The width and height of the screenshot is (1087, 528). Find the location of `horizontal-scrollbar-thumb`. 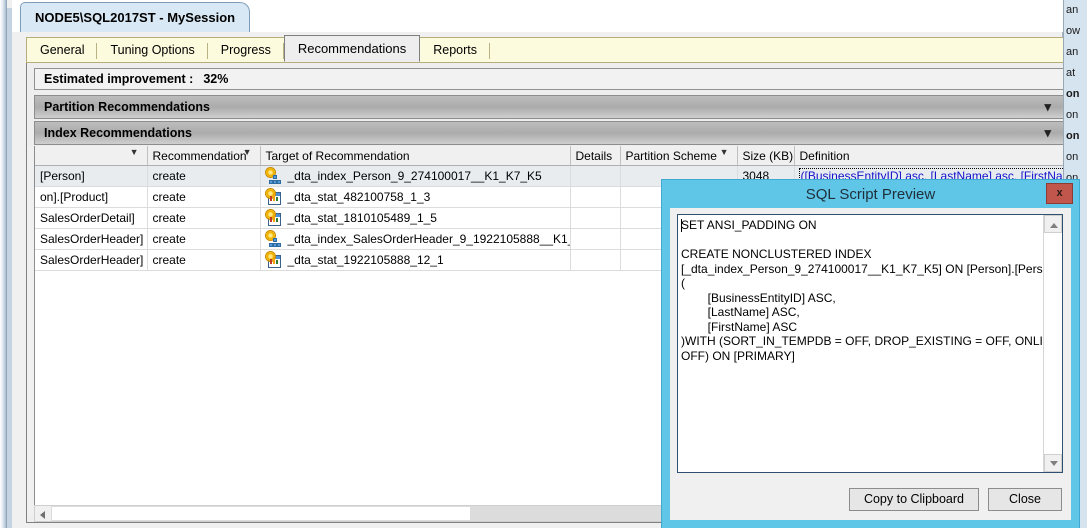

horizontal-scrollbar-thumb is located at coordinates (261, 513).